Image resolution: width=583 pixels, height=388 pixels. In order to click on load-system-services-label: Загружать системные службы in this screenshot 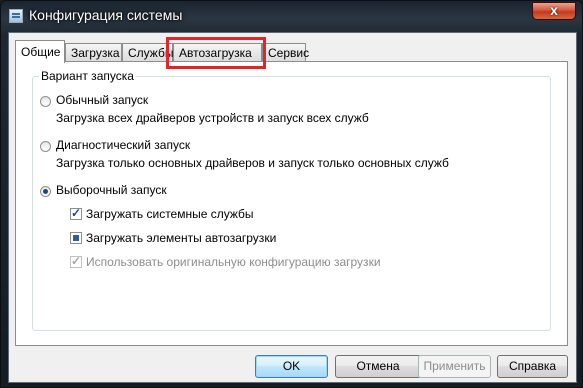, I will do `click(170, 214)`.